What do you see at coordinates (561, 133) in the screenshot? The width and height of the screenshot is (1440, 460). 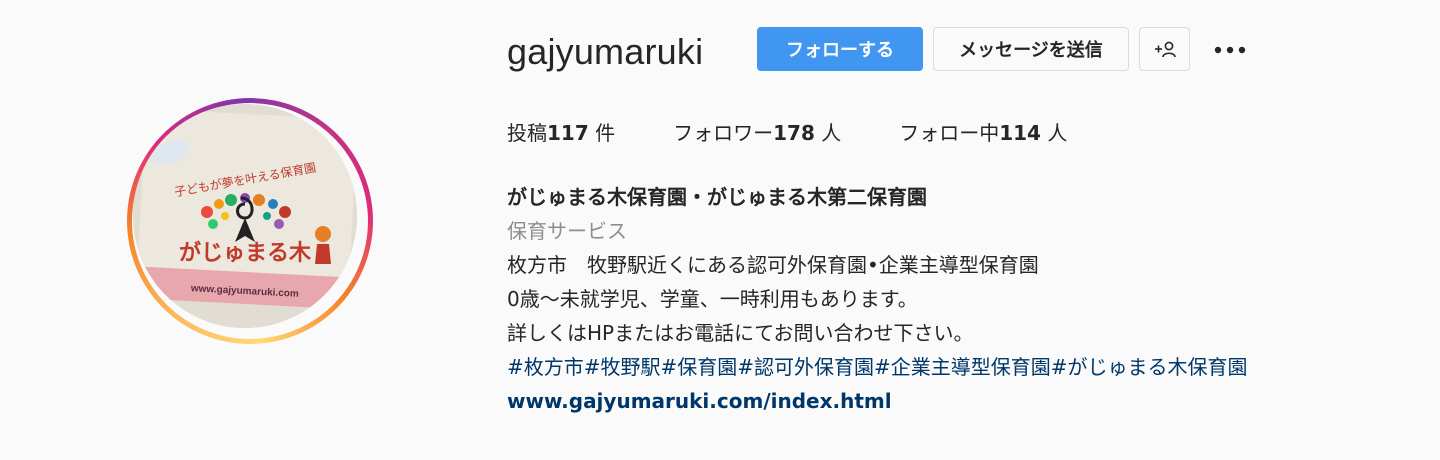 I see `posts-count-stat: 投稿117 件` at bounding box center [561, 133].